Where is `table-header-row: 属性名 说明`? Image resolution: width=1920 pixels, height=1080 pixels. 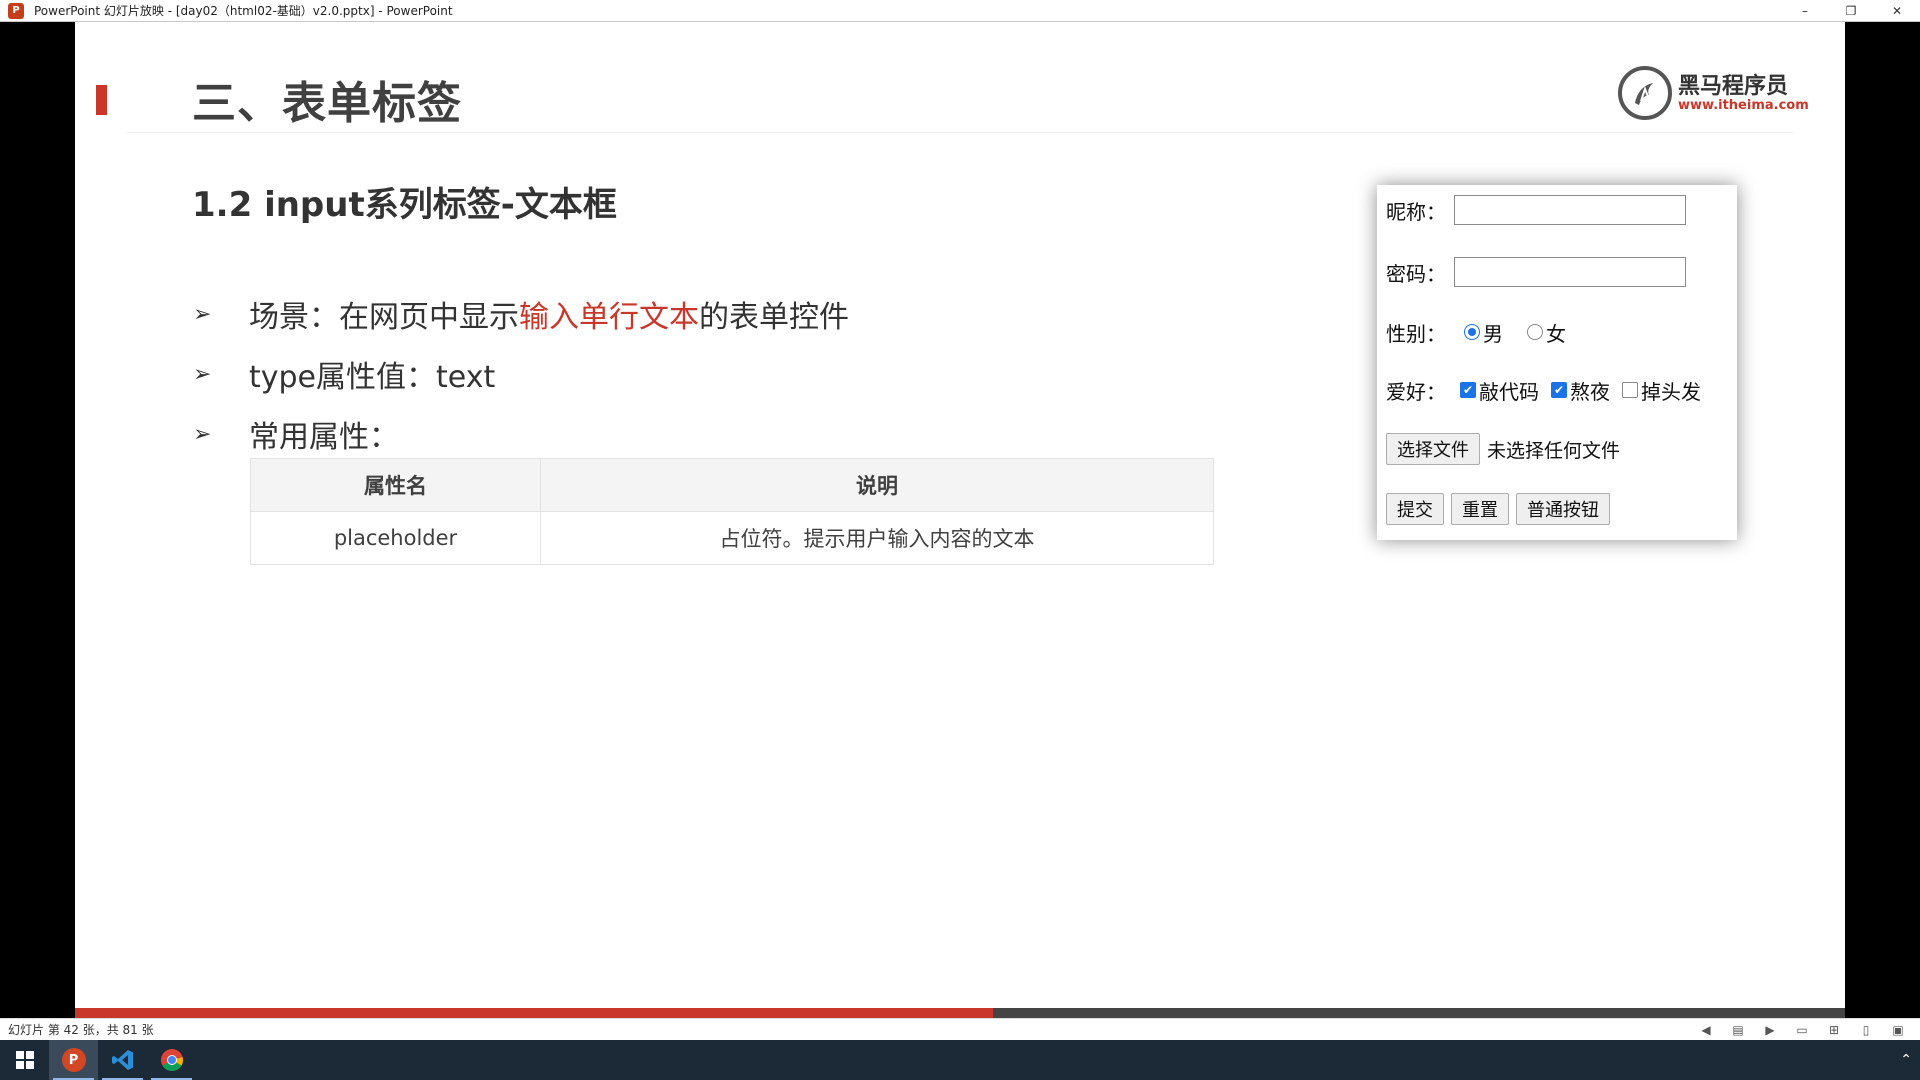 table-header-row: 属性名 说明 is located at coordinates (732, 485).